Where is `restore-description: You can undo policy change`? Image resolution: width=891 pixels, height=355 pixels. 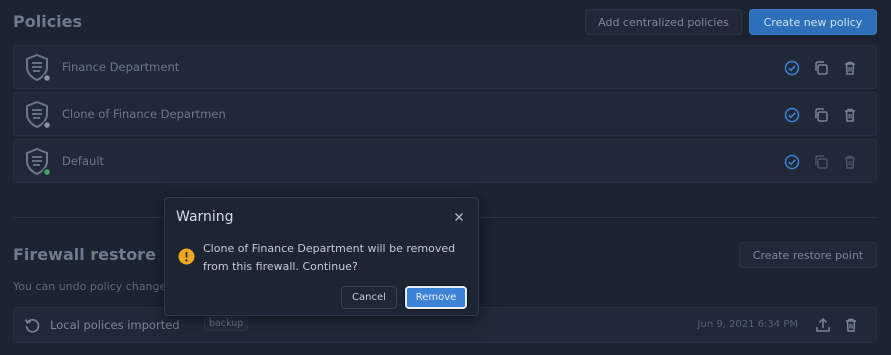 restore-description: You can undo policy change is located at coordinates (90, 286).